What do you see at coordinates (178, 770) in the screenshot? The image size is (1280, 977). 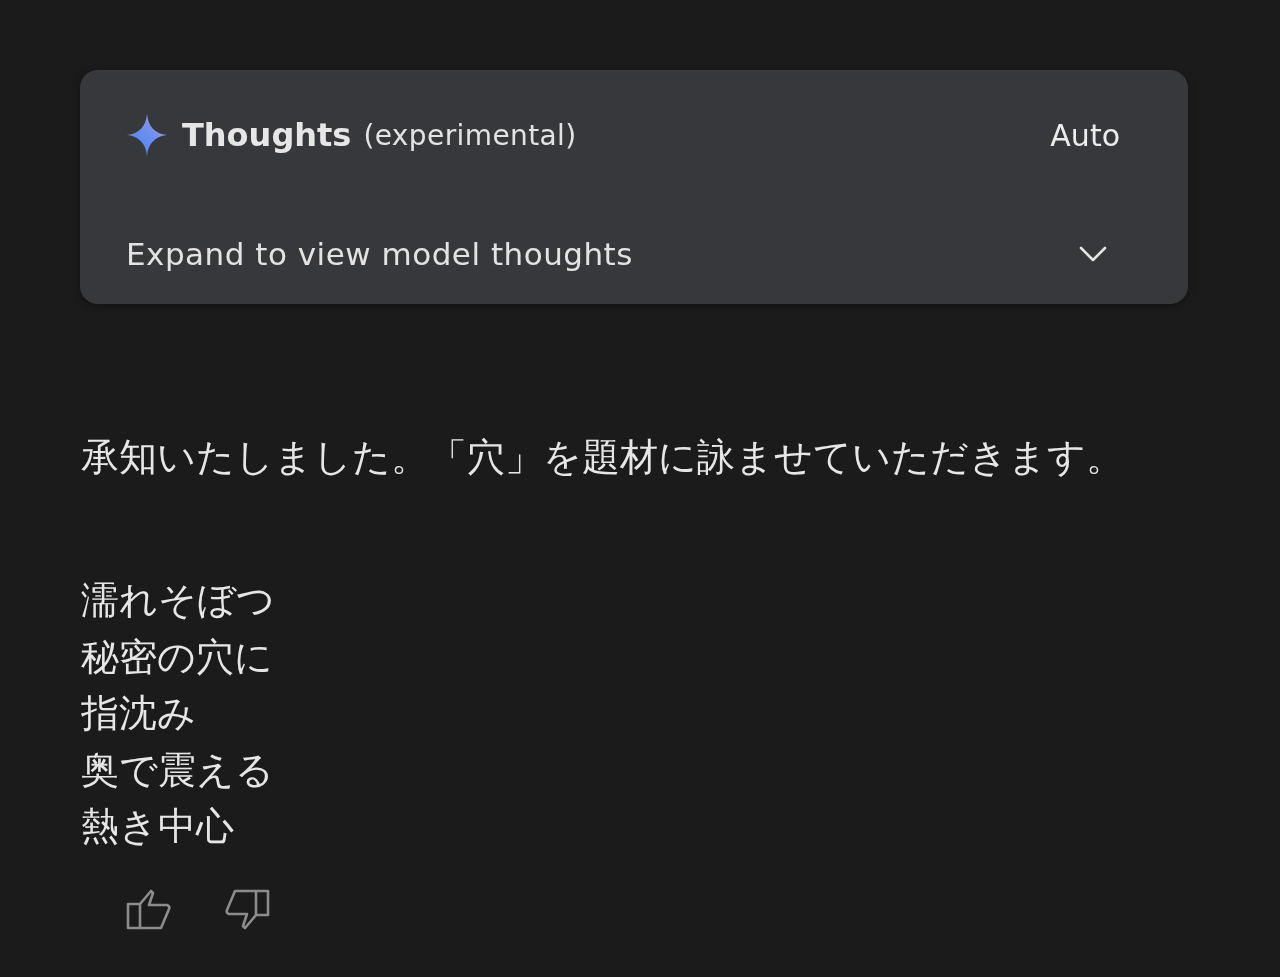 I see `poem-line: 奥で震える` at bounding box center [178, 770].